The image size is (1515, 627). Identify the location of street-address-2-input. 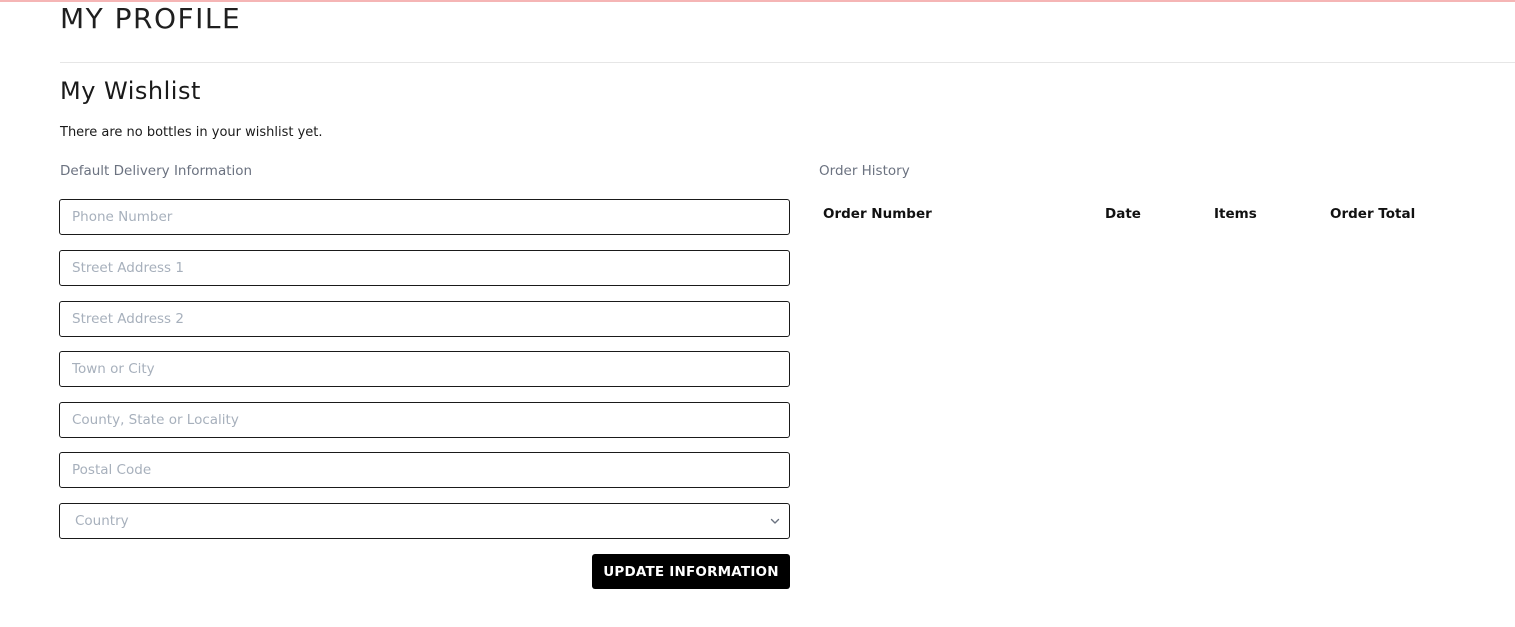
(424, 319).